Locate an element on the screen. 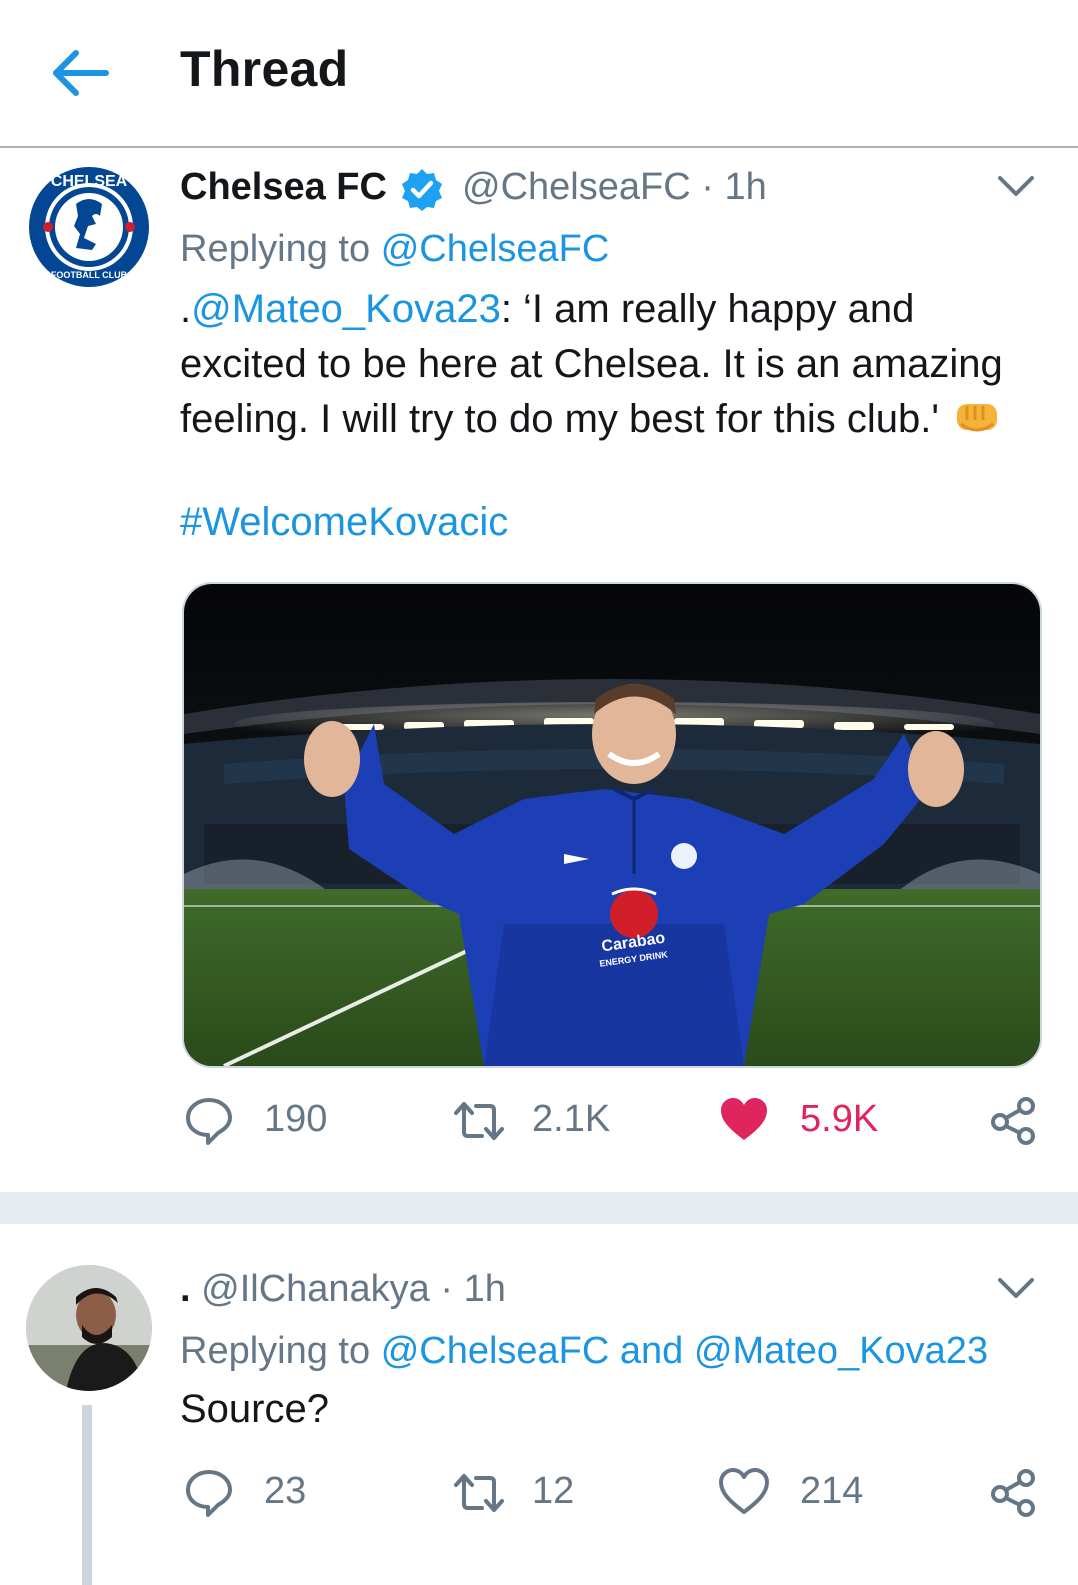  heart-outline-icon is located at coordinates (744, 1492).